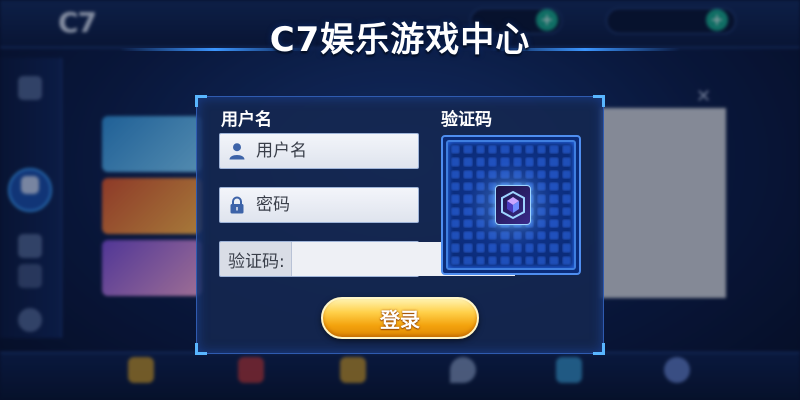 Image resolution: width=800 pixels, height=400 pixels. What do you see at coordinates (246, 120) in the screenshot?
I see `username-label: 用户名` at bounding box center [246, 120].